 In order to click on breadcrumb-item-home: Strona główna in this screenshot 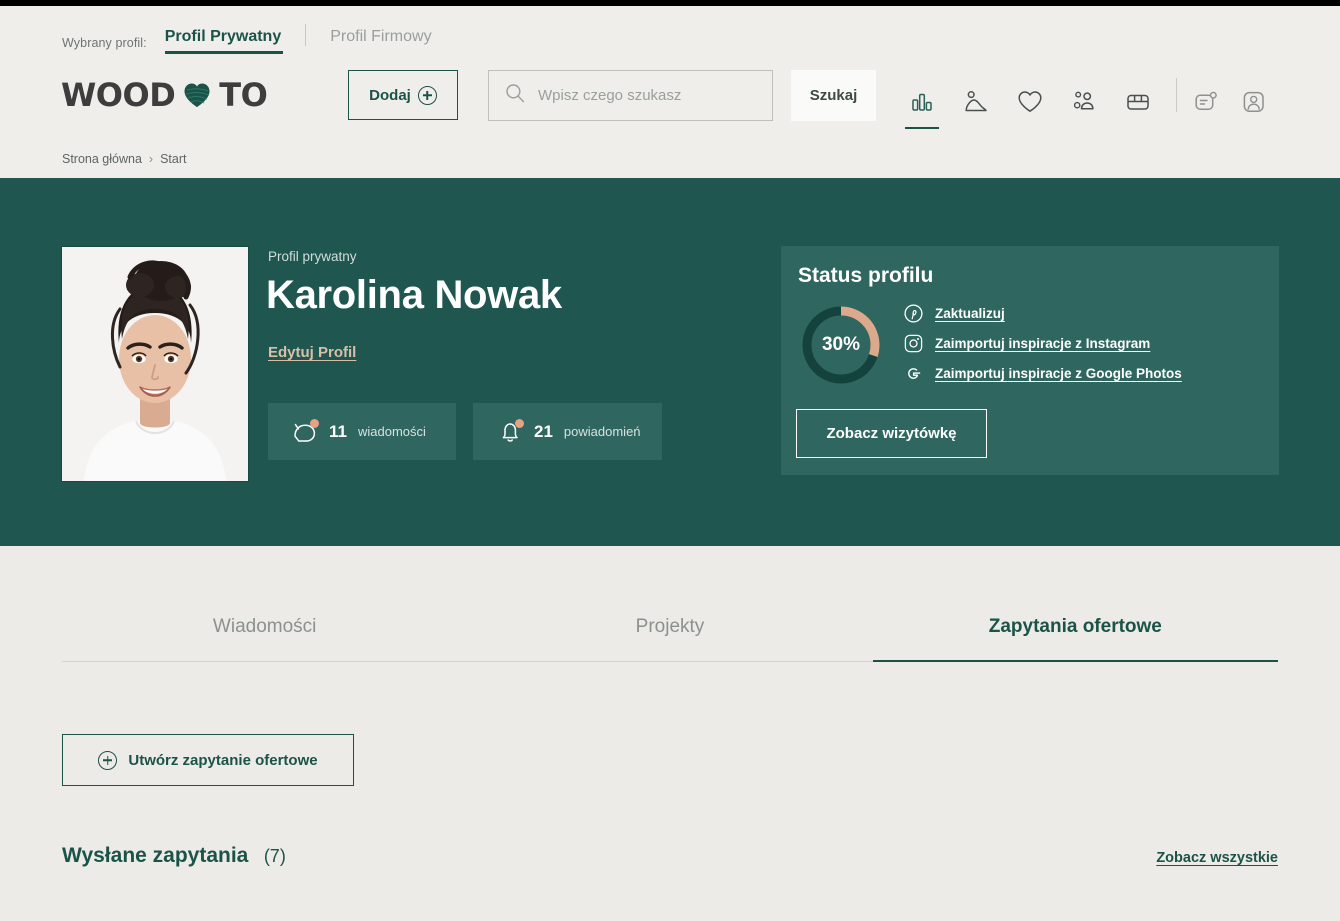, I will do `click(102, 159)`.